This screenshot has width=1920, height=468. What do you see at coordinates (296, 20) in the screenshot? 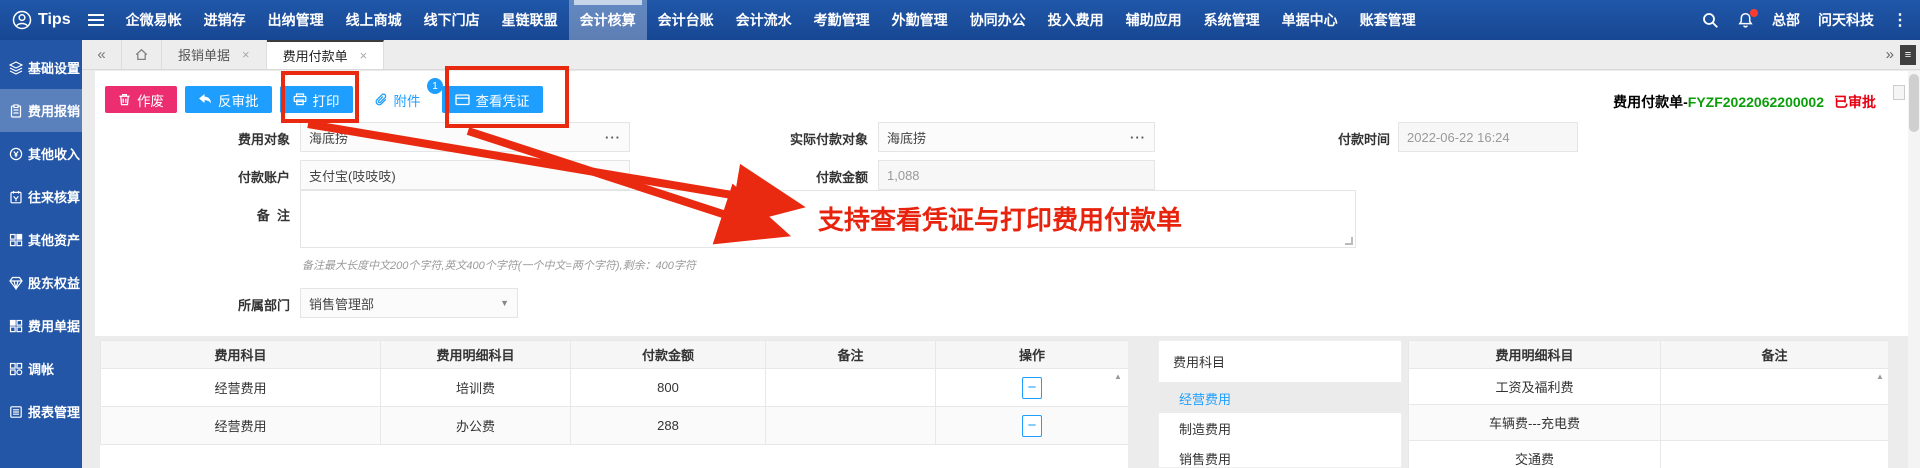
I see `nav-item-chuna: 出纳管理` at bounding box center [296, 20].